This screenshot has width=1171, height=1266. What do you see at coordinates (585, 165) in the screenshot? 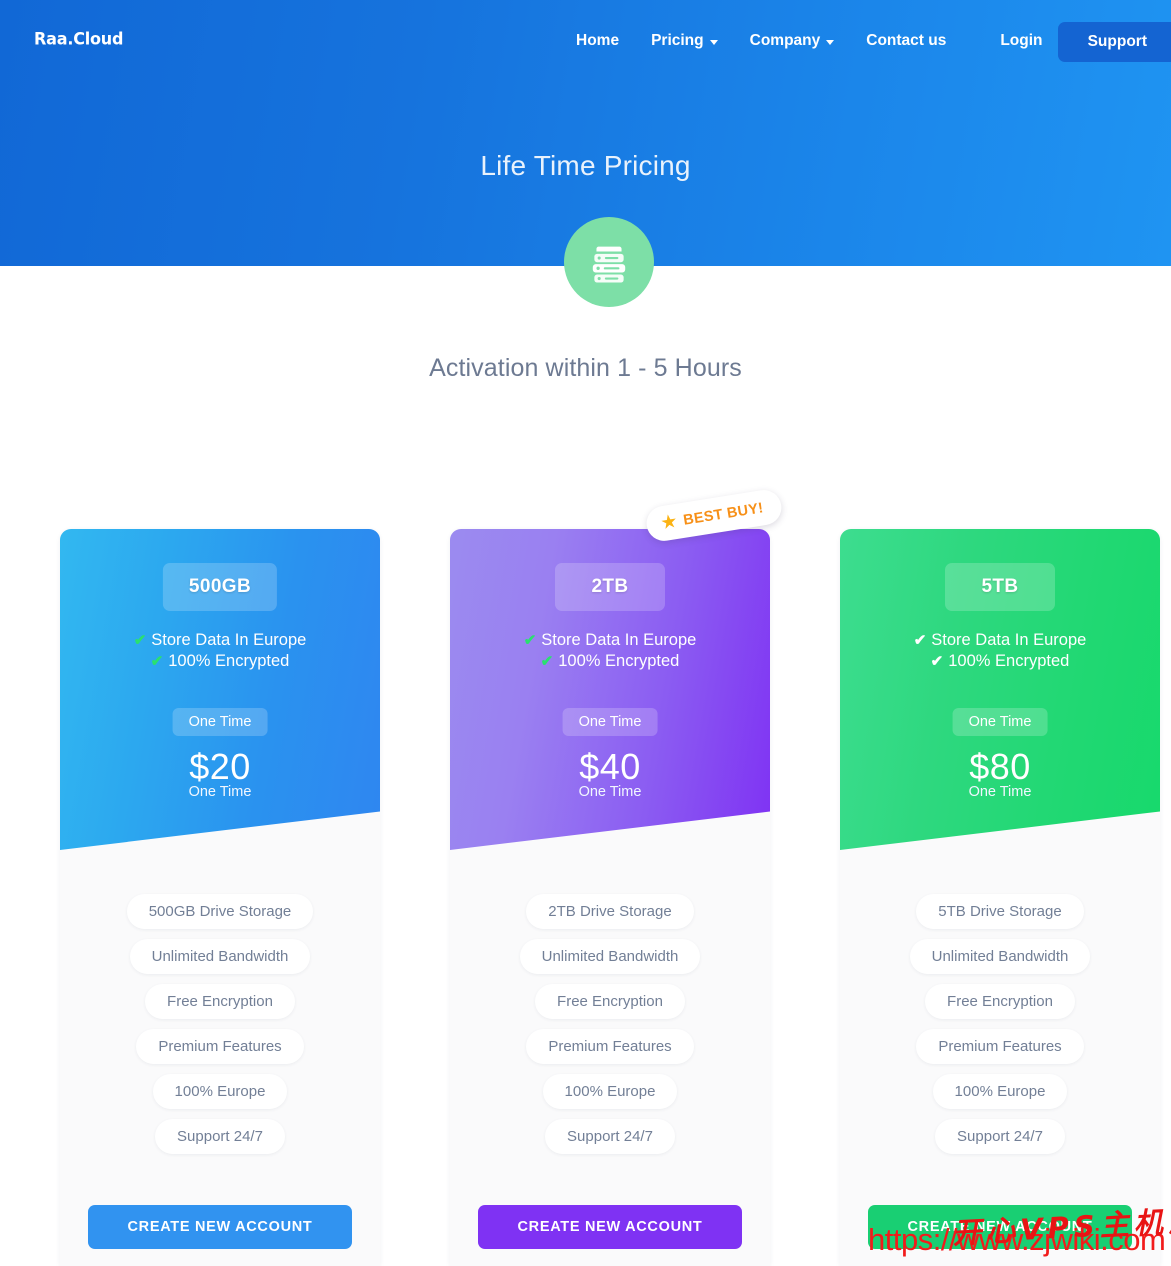
I see `page-title: Life Time Pricing` at bounding box center [585, 165].